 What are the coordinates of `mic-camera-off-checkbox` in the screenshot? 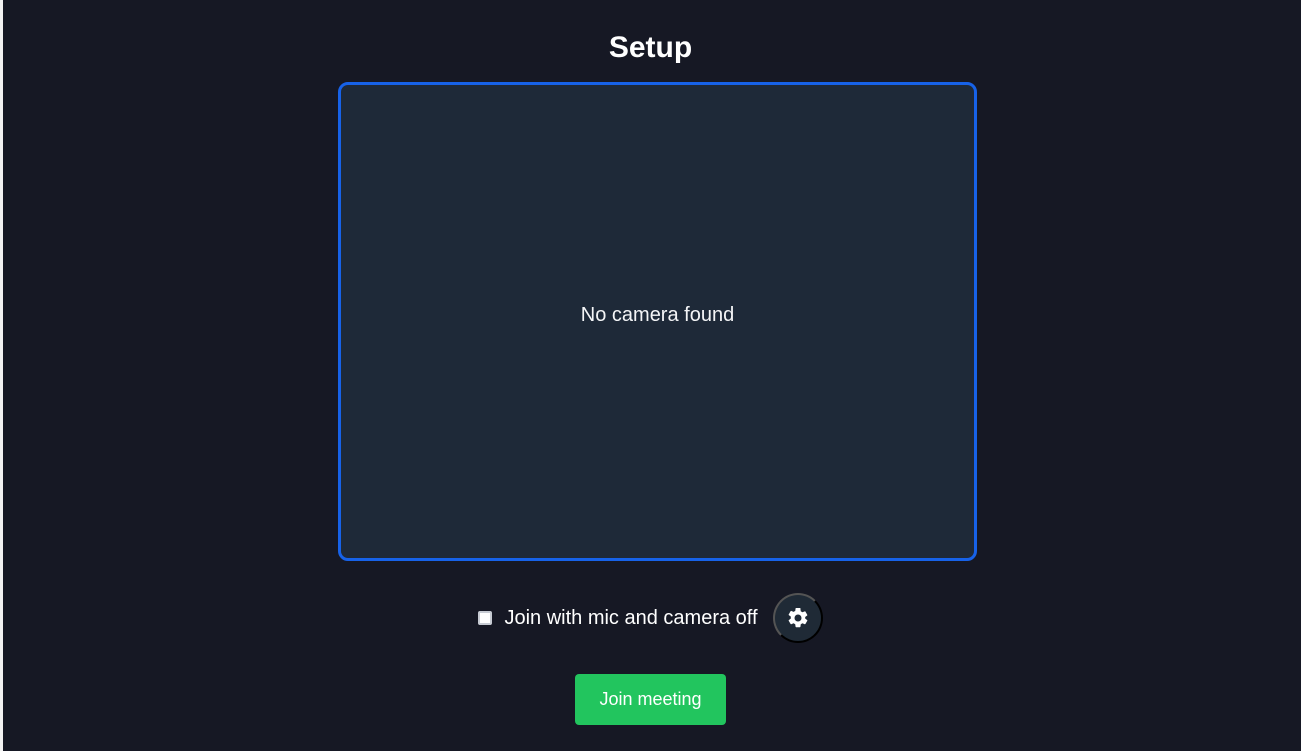 It's located at (485, 618).